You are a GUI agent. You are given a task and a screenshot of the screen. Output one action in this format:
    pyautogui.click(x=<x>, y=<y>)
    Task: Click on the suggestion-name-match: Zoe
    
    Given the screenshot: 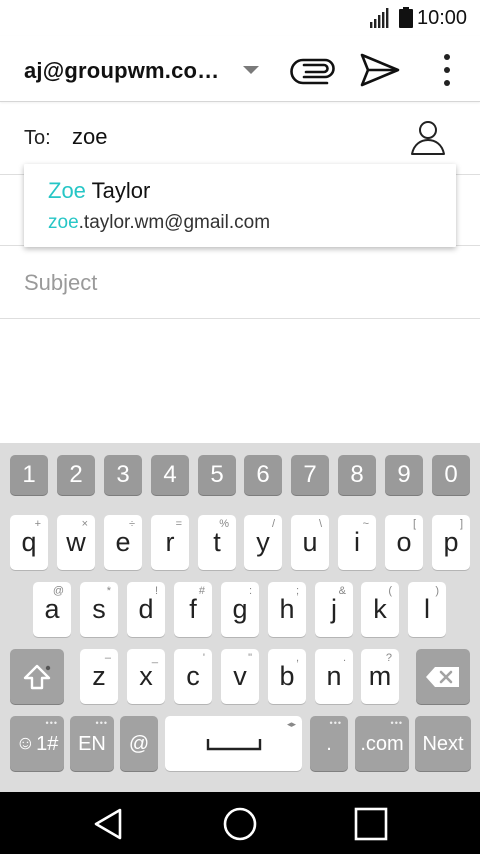 What is the action you would take?
    pyautogui.click(x=67, y=190)
    